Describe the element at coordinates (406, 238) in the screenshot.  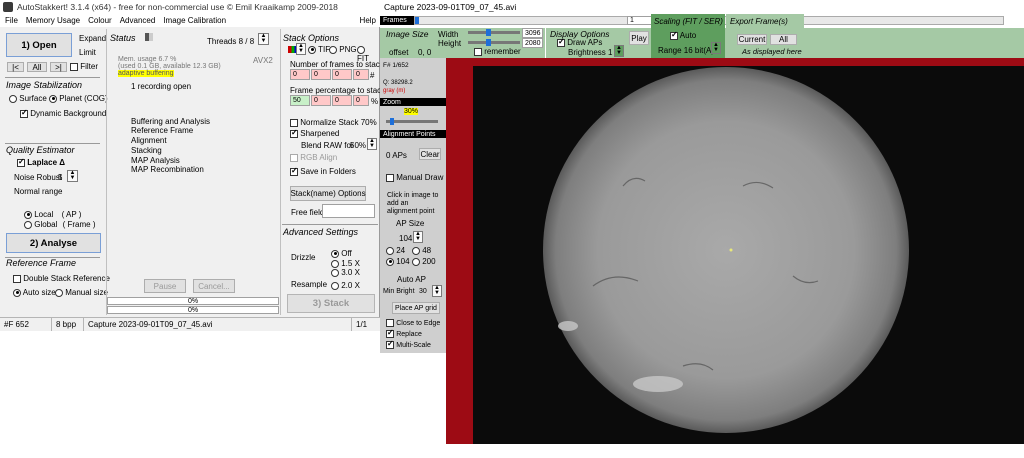
I see `ap-size-value: 104` at that location.